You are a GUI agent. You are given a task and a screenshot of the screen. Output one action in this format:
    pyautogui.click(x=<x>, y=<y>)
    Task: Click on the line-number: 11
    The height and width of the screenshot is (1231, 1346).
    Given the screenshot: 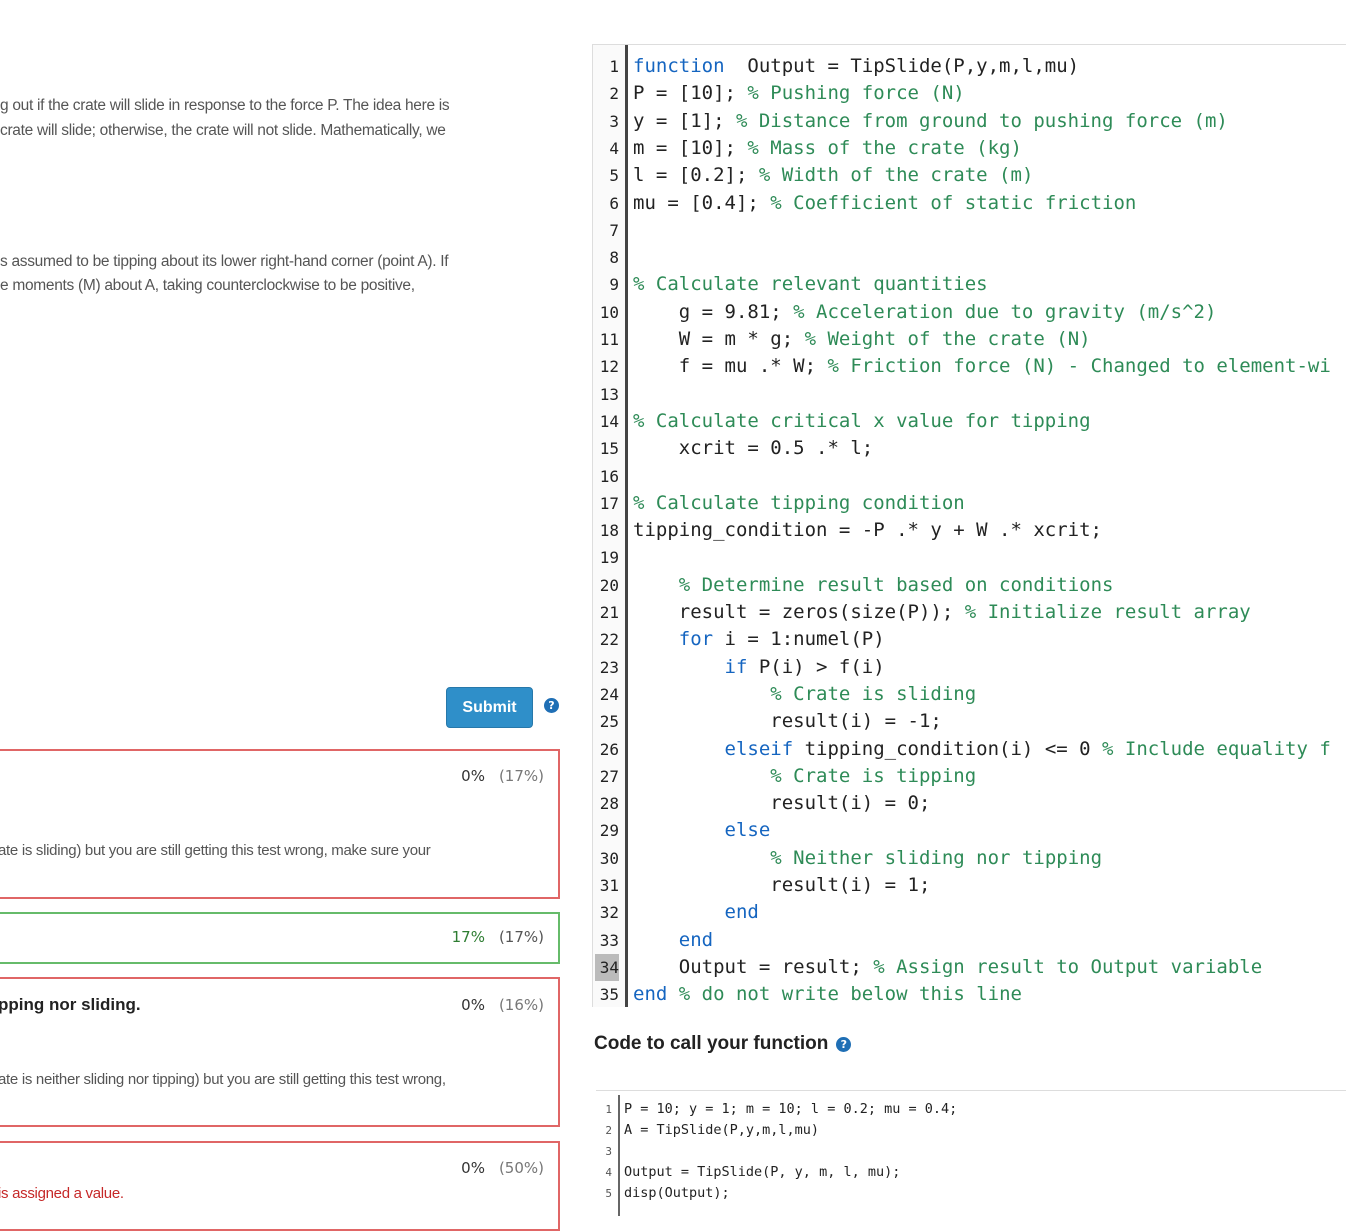 What is the action you would take?
    pyautogui.click(x=609, y=339)
    